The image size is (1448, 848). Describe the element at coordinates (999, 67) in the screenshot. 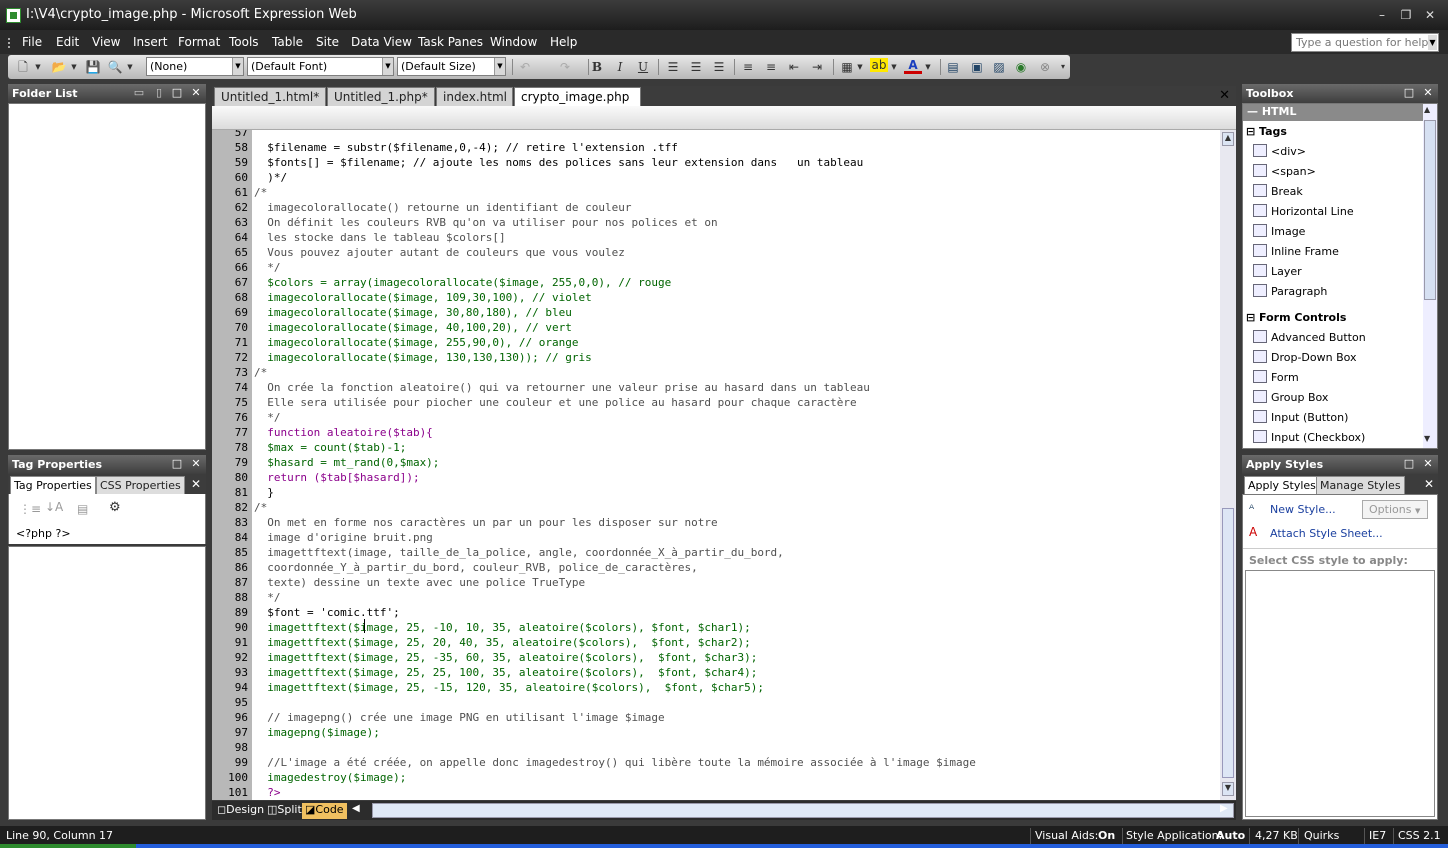

I see `insert-picture-icon: ▨` at that location.